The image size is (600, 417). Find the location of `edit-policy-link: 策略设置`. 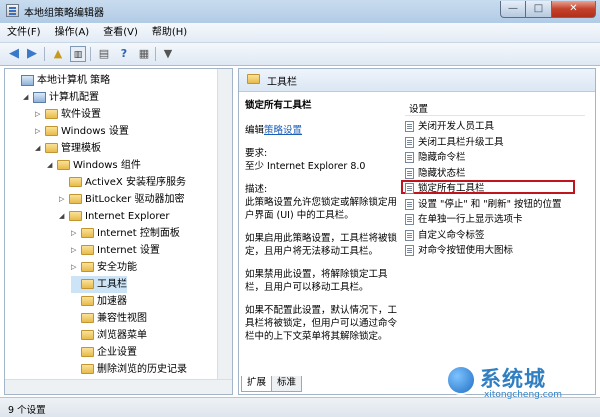

edit-policy-link: 策略设置 is located at coordinates (283, 130).